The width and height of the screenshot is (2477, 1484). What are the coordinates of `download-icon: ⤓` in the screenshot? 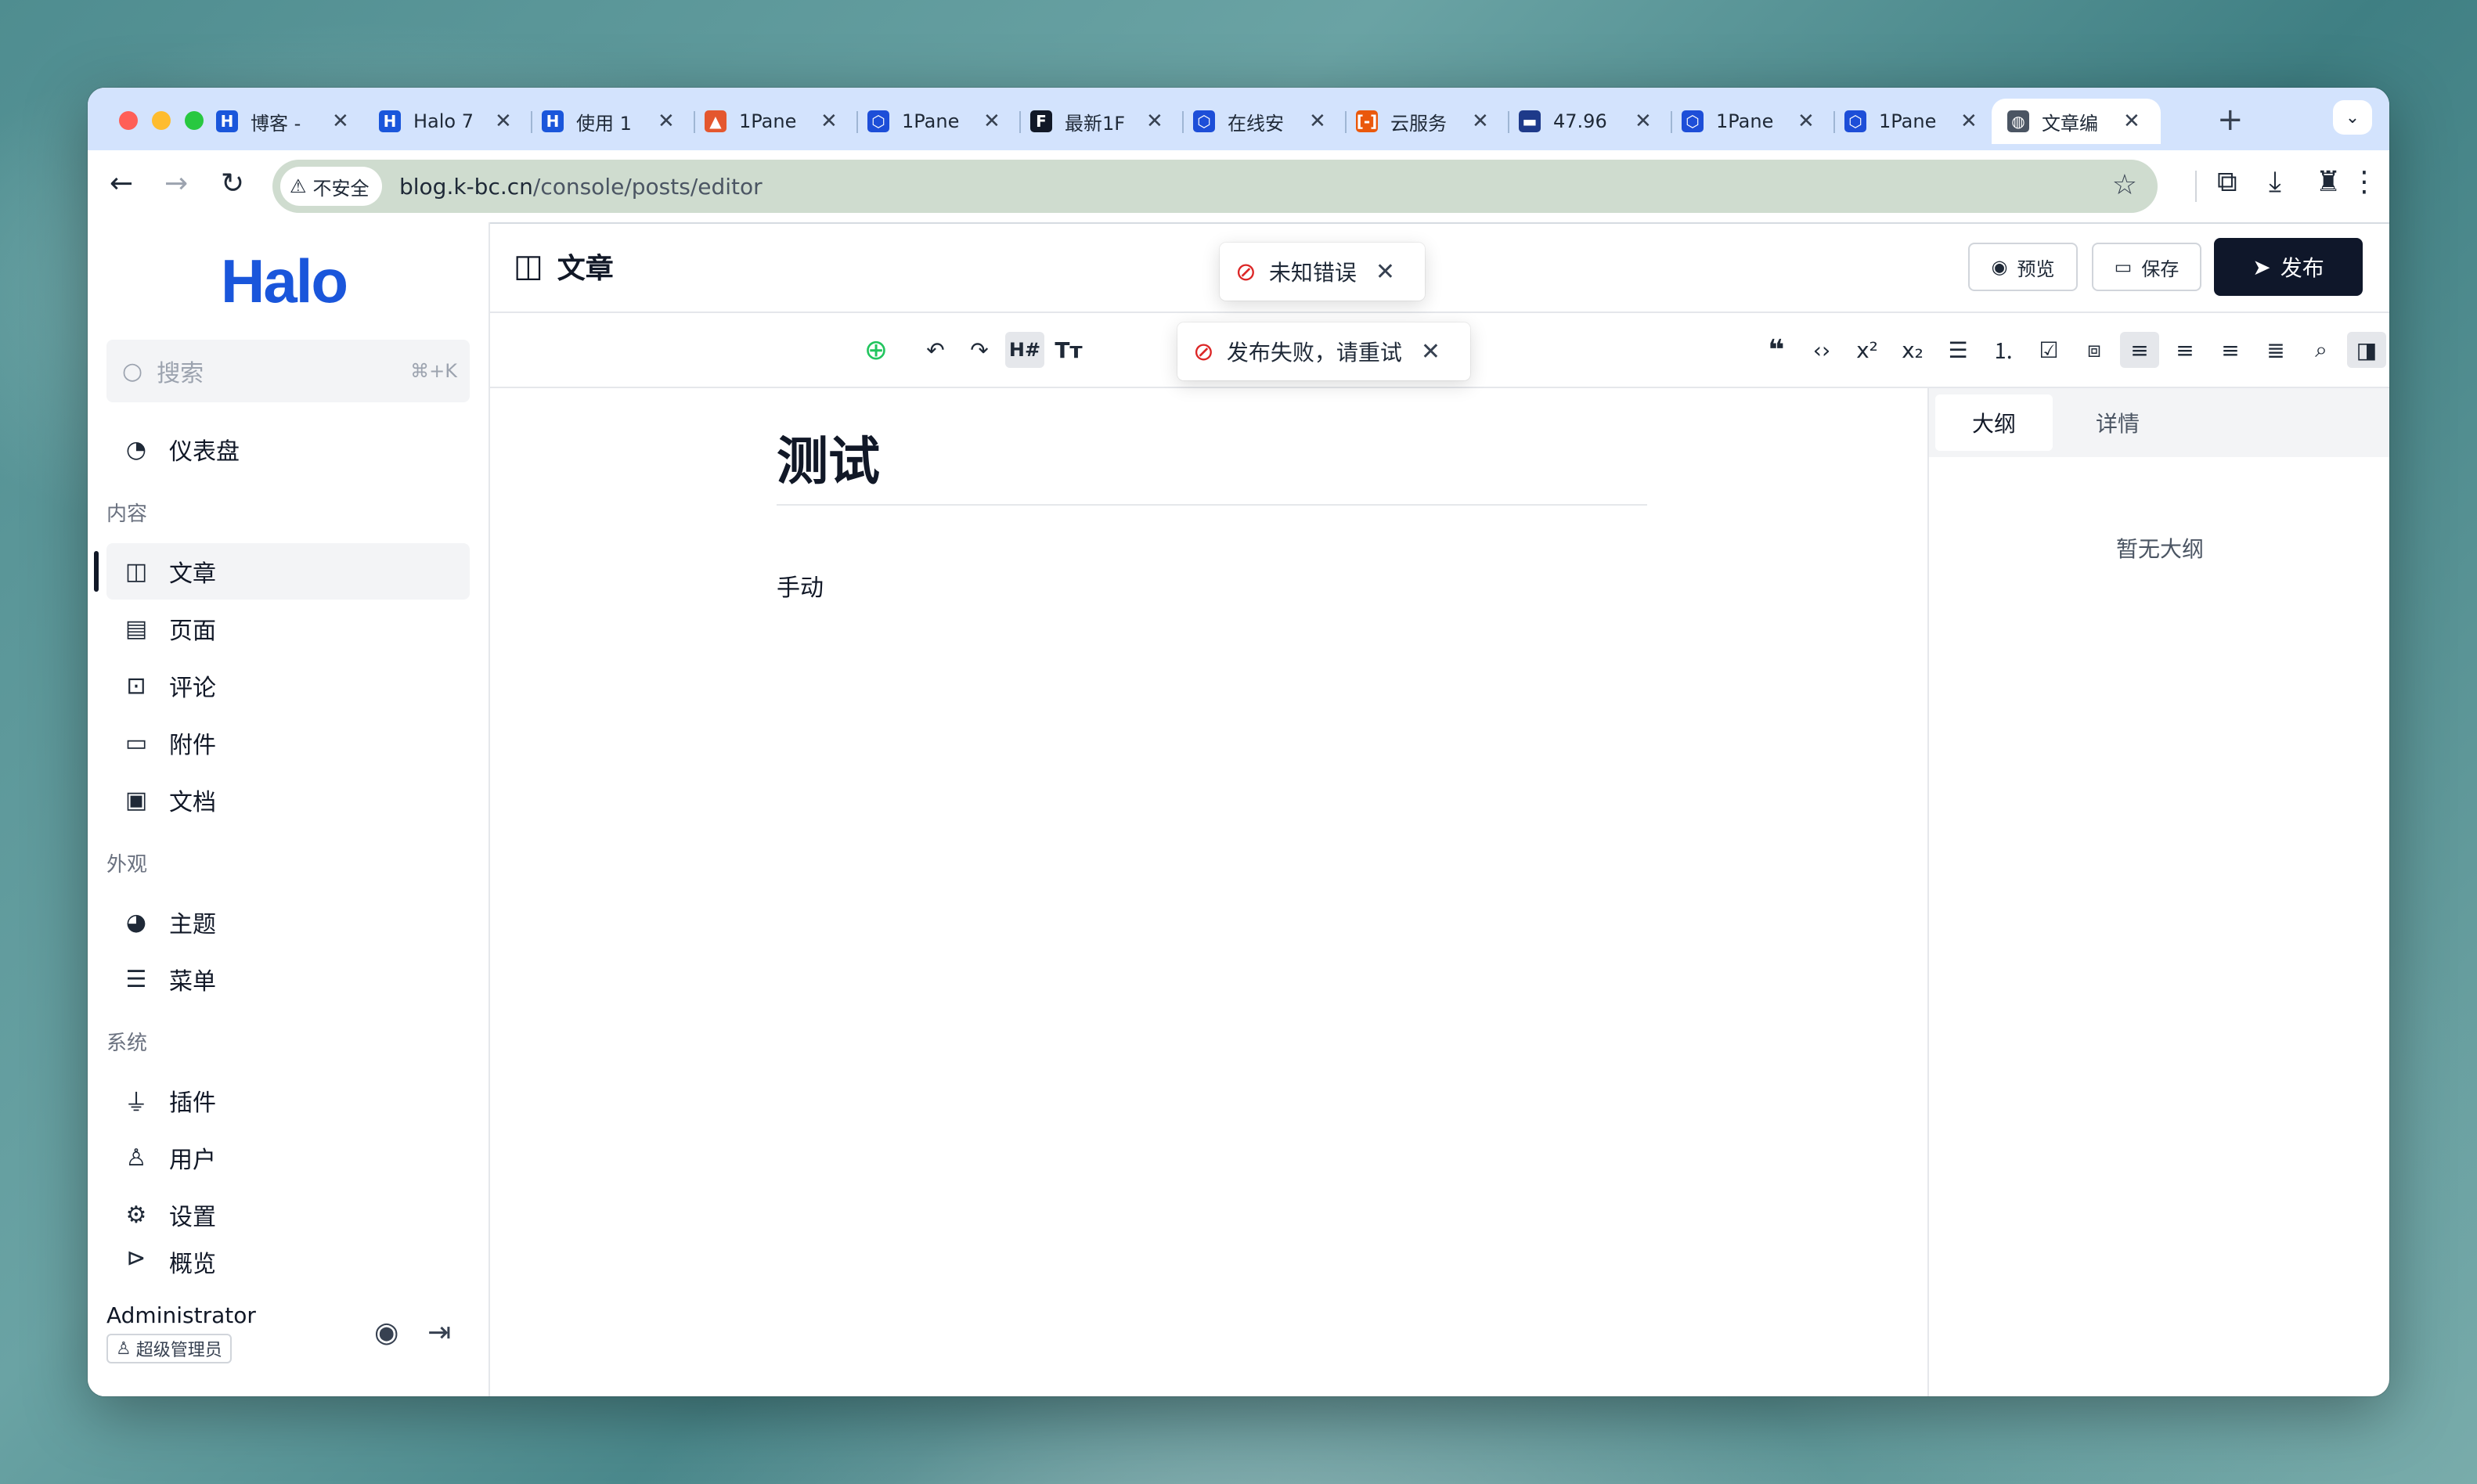 It's located at (2275, 182).